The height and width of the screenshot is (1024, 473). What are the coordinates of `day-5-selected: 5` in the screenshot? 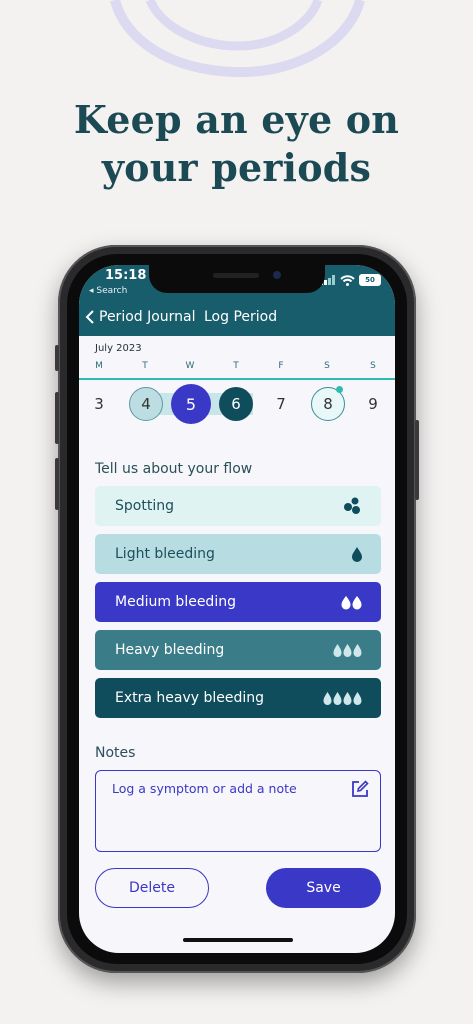 It's located at (191, 404).